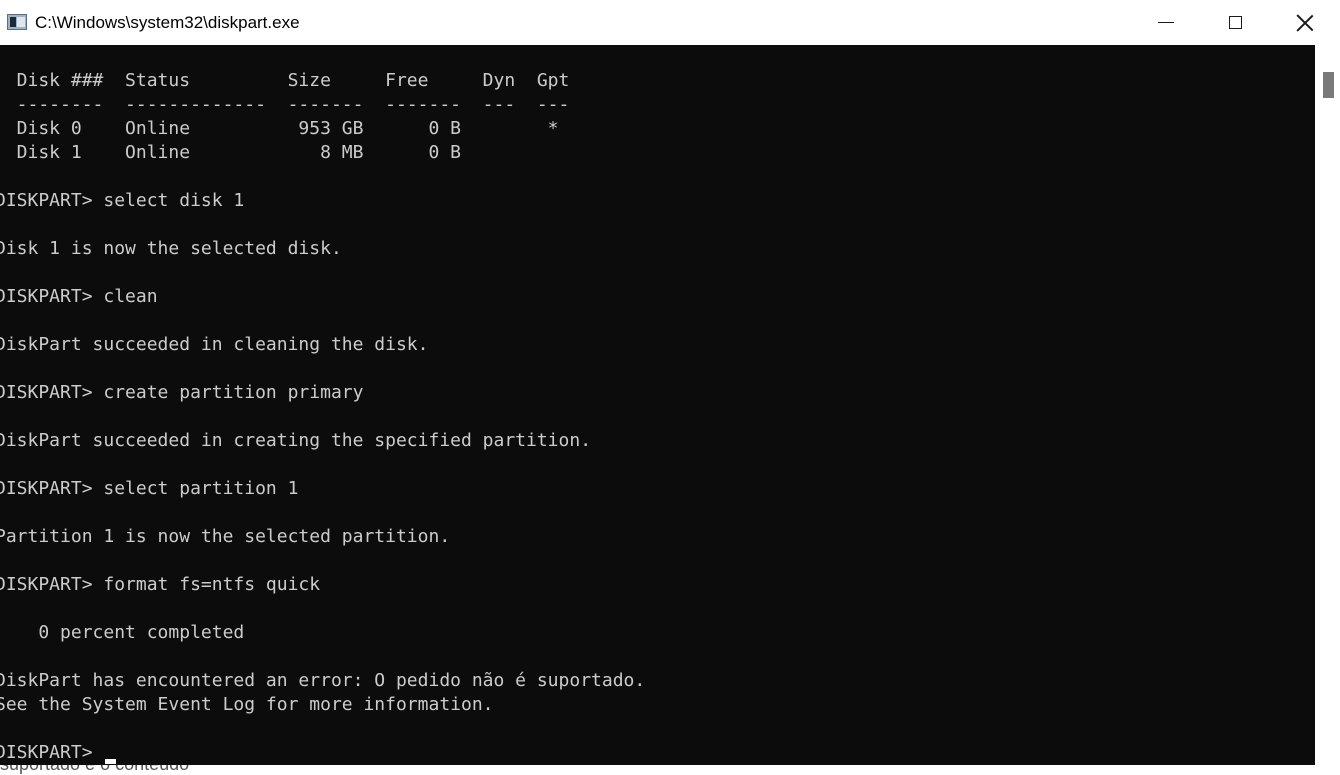 Image resolution: width=1340 pixels, height=775 pixels. I want to click on close-button, so click(1305, 22).